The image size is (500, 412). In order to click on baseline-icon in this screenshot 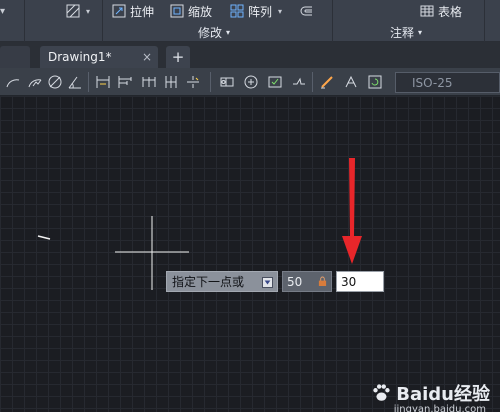, I will do `click(125, 82)`.